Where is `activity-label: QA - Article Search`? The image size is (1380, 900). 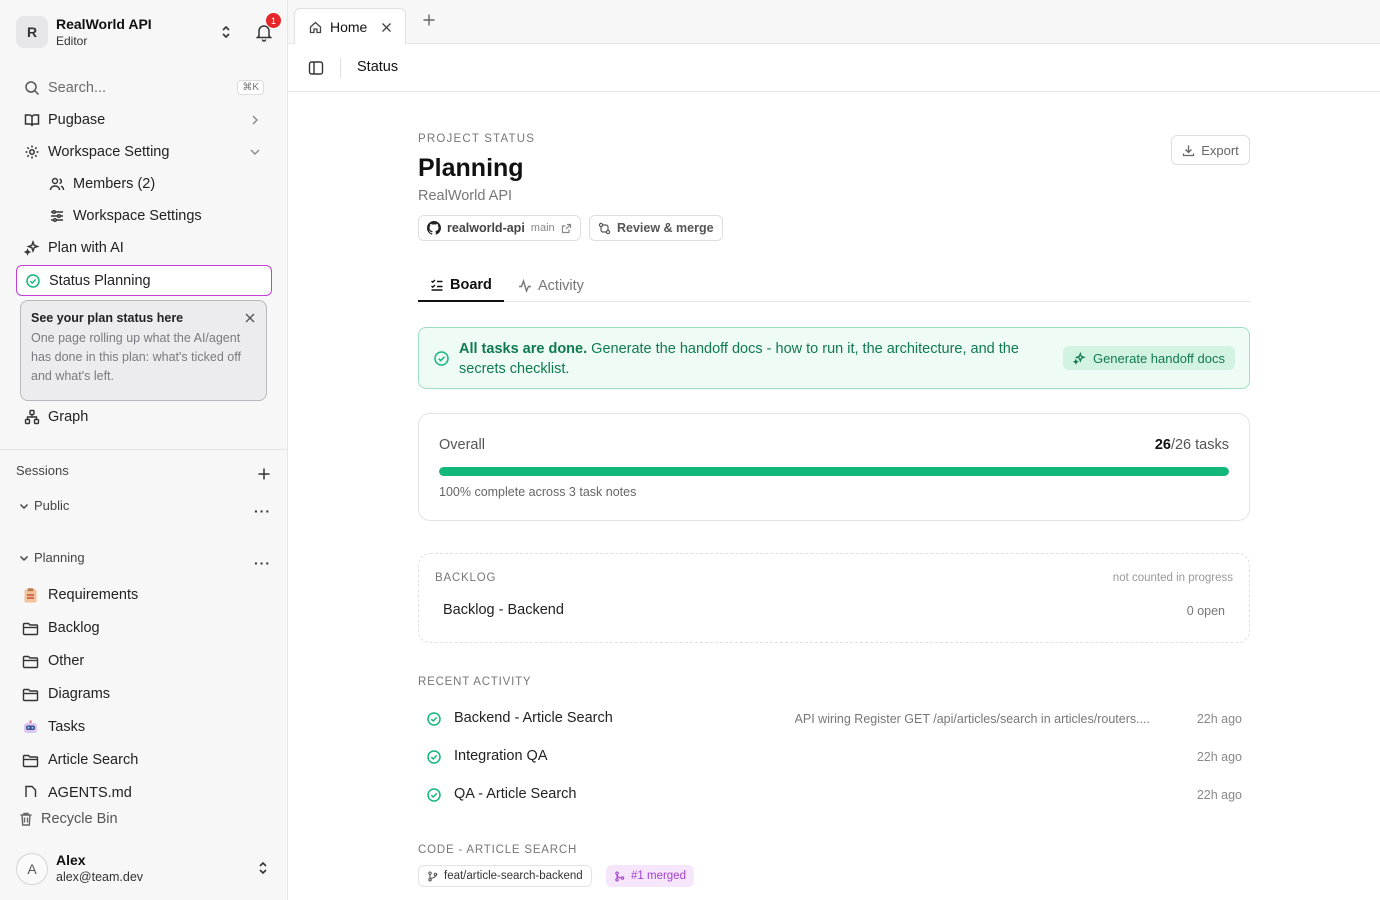 activity-label: QA - Article Search is located at coordinates (515, 794).